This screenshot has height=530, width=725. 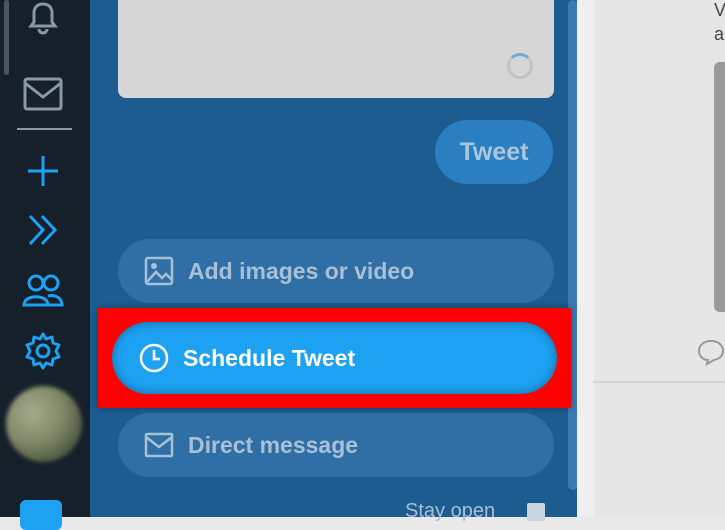 I want to click on settings-gear-icon, so click(x=43, y=351).